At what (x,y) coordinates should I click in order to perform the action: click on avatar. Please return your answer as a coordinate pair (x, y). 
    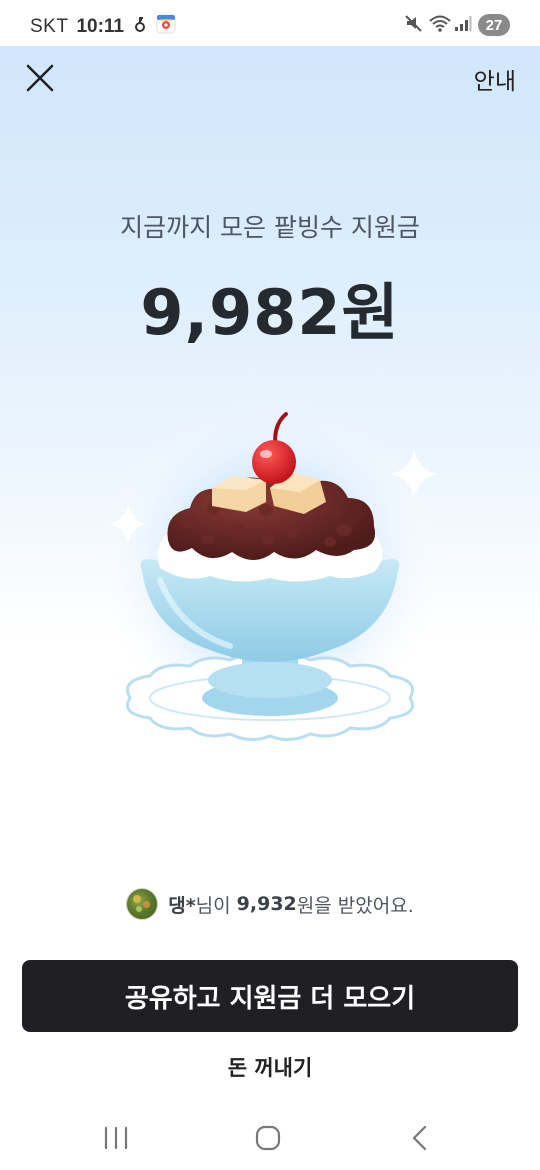
    Looking at the image, I should click on (142, 904).